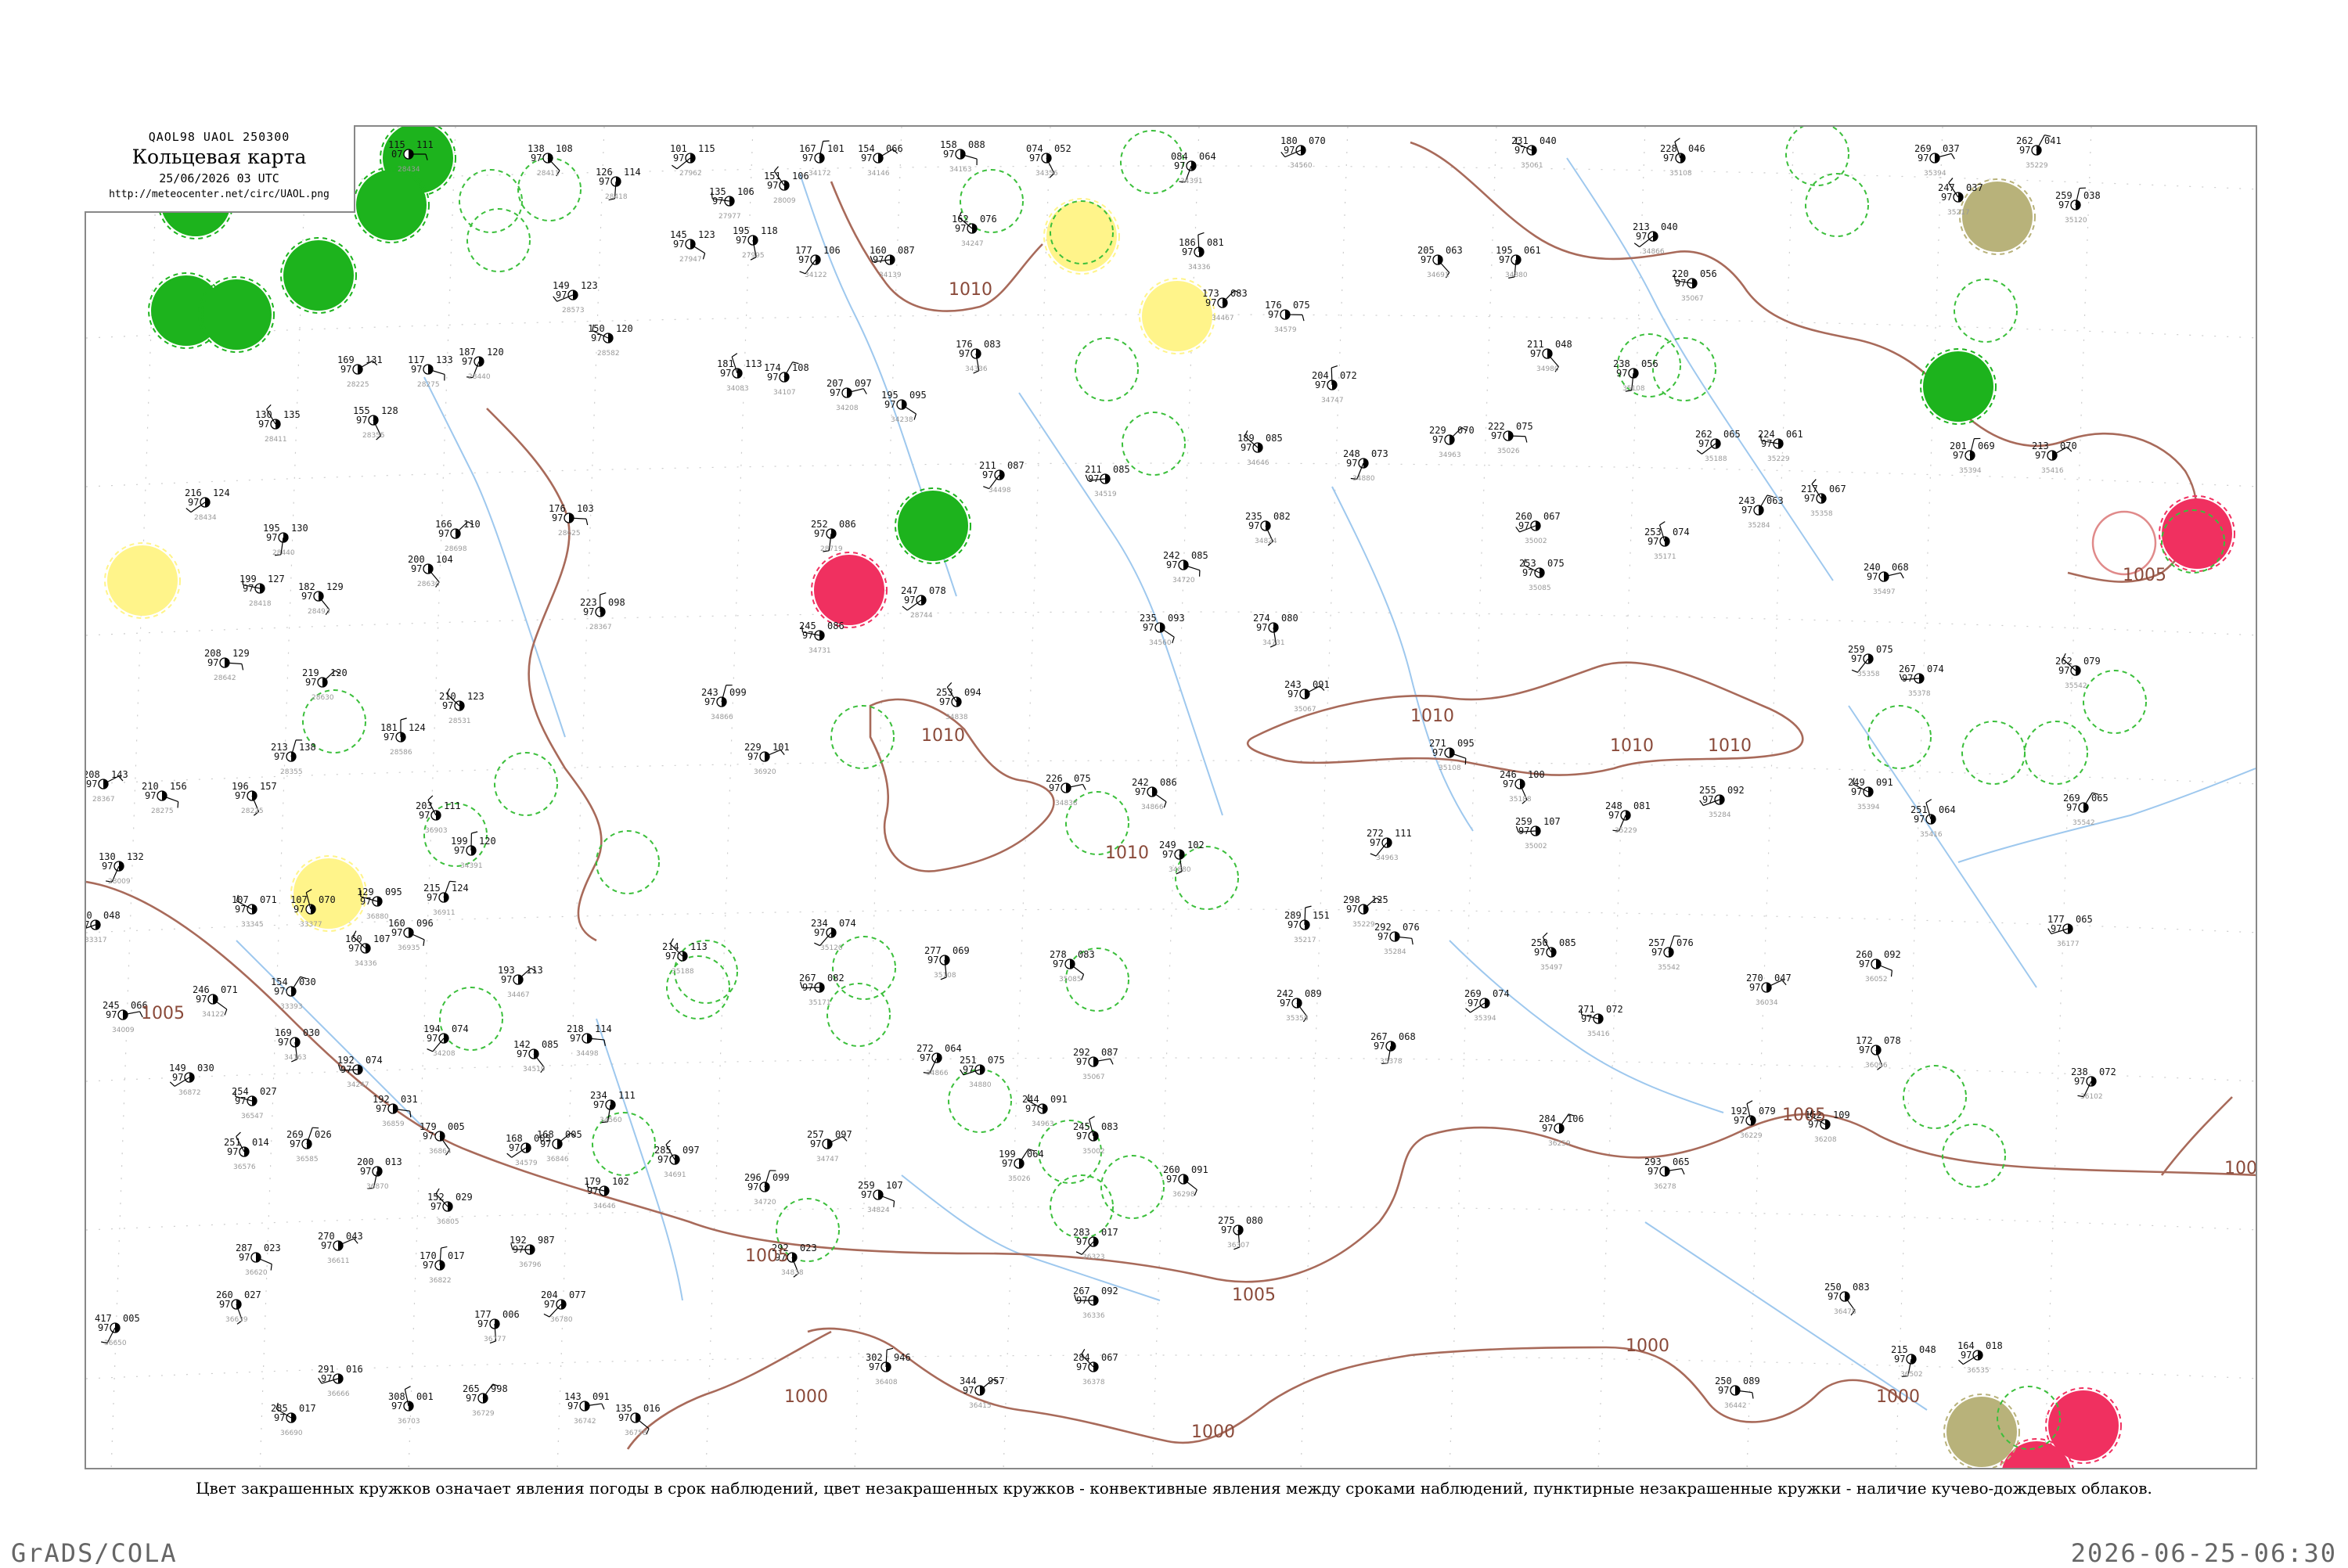 Image resolution: width=2348 pixels, height=1568 pixels. I want to click on weather-station: 1019711527962, so click(692, 161).